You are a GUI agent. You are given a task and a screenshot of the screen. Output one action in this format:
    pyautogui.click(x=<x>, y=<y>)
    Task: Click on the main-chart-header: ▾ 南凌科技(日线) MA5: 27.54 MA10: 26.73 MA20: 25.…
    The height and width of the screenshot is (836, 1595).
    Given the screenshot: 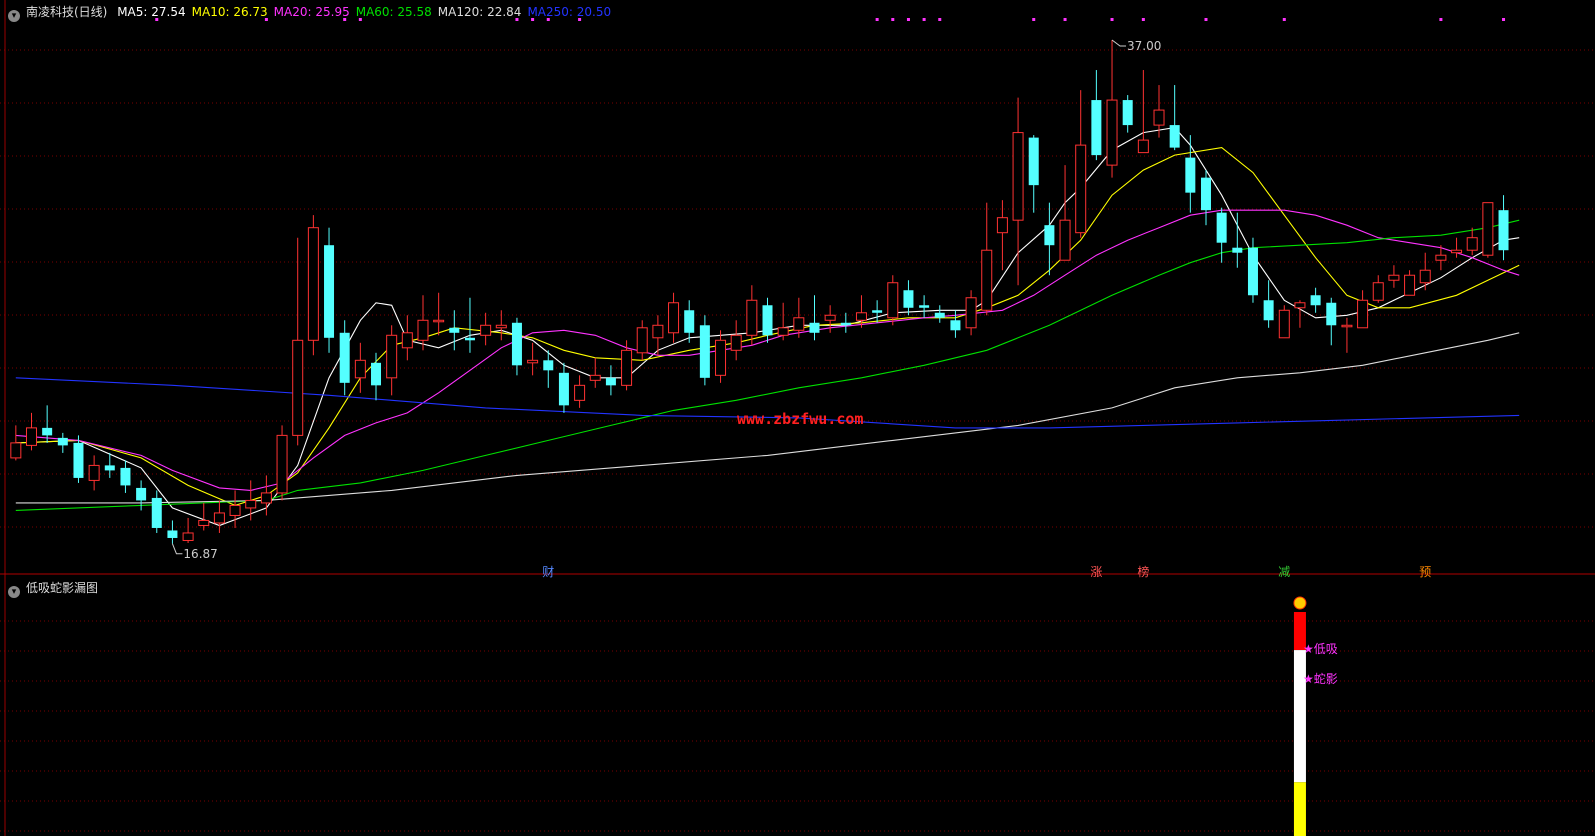 What is the action you would take?
    pyautogui.click(x=315, y=13)
    